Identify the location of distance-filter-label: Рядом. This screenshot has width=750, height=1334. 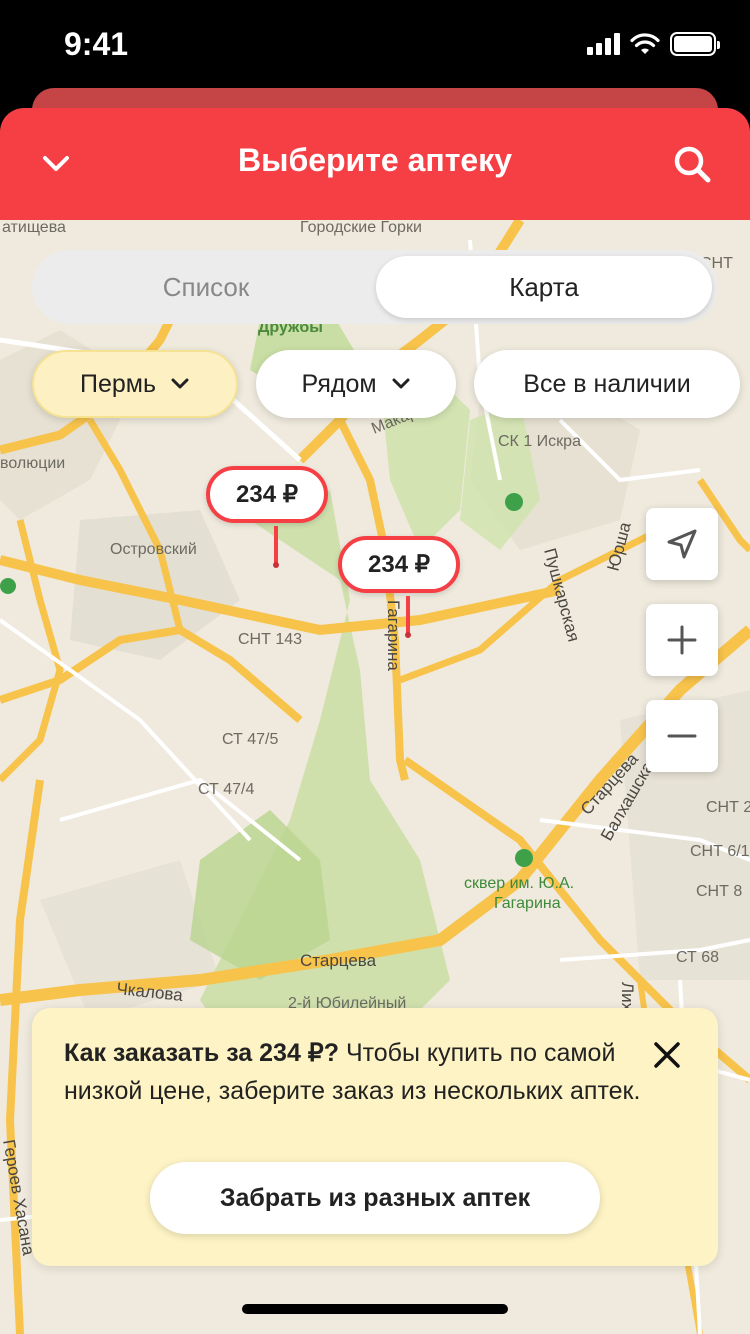
(339, 383).